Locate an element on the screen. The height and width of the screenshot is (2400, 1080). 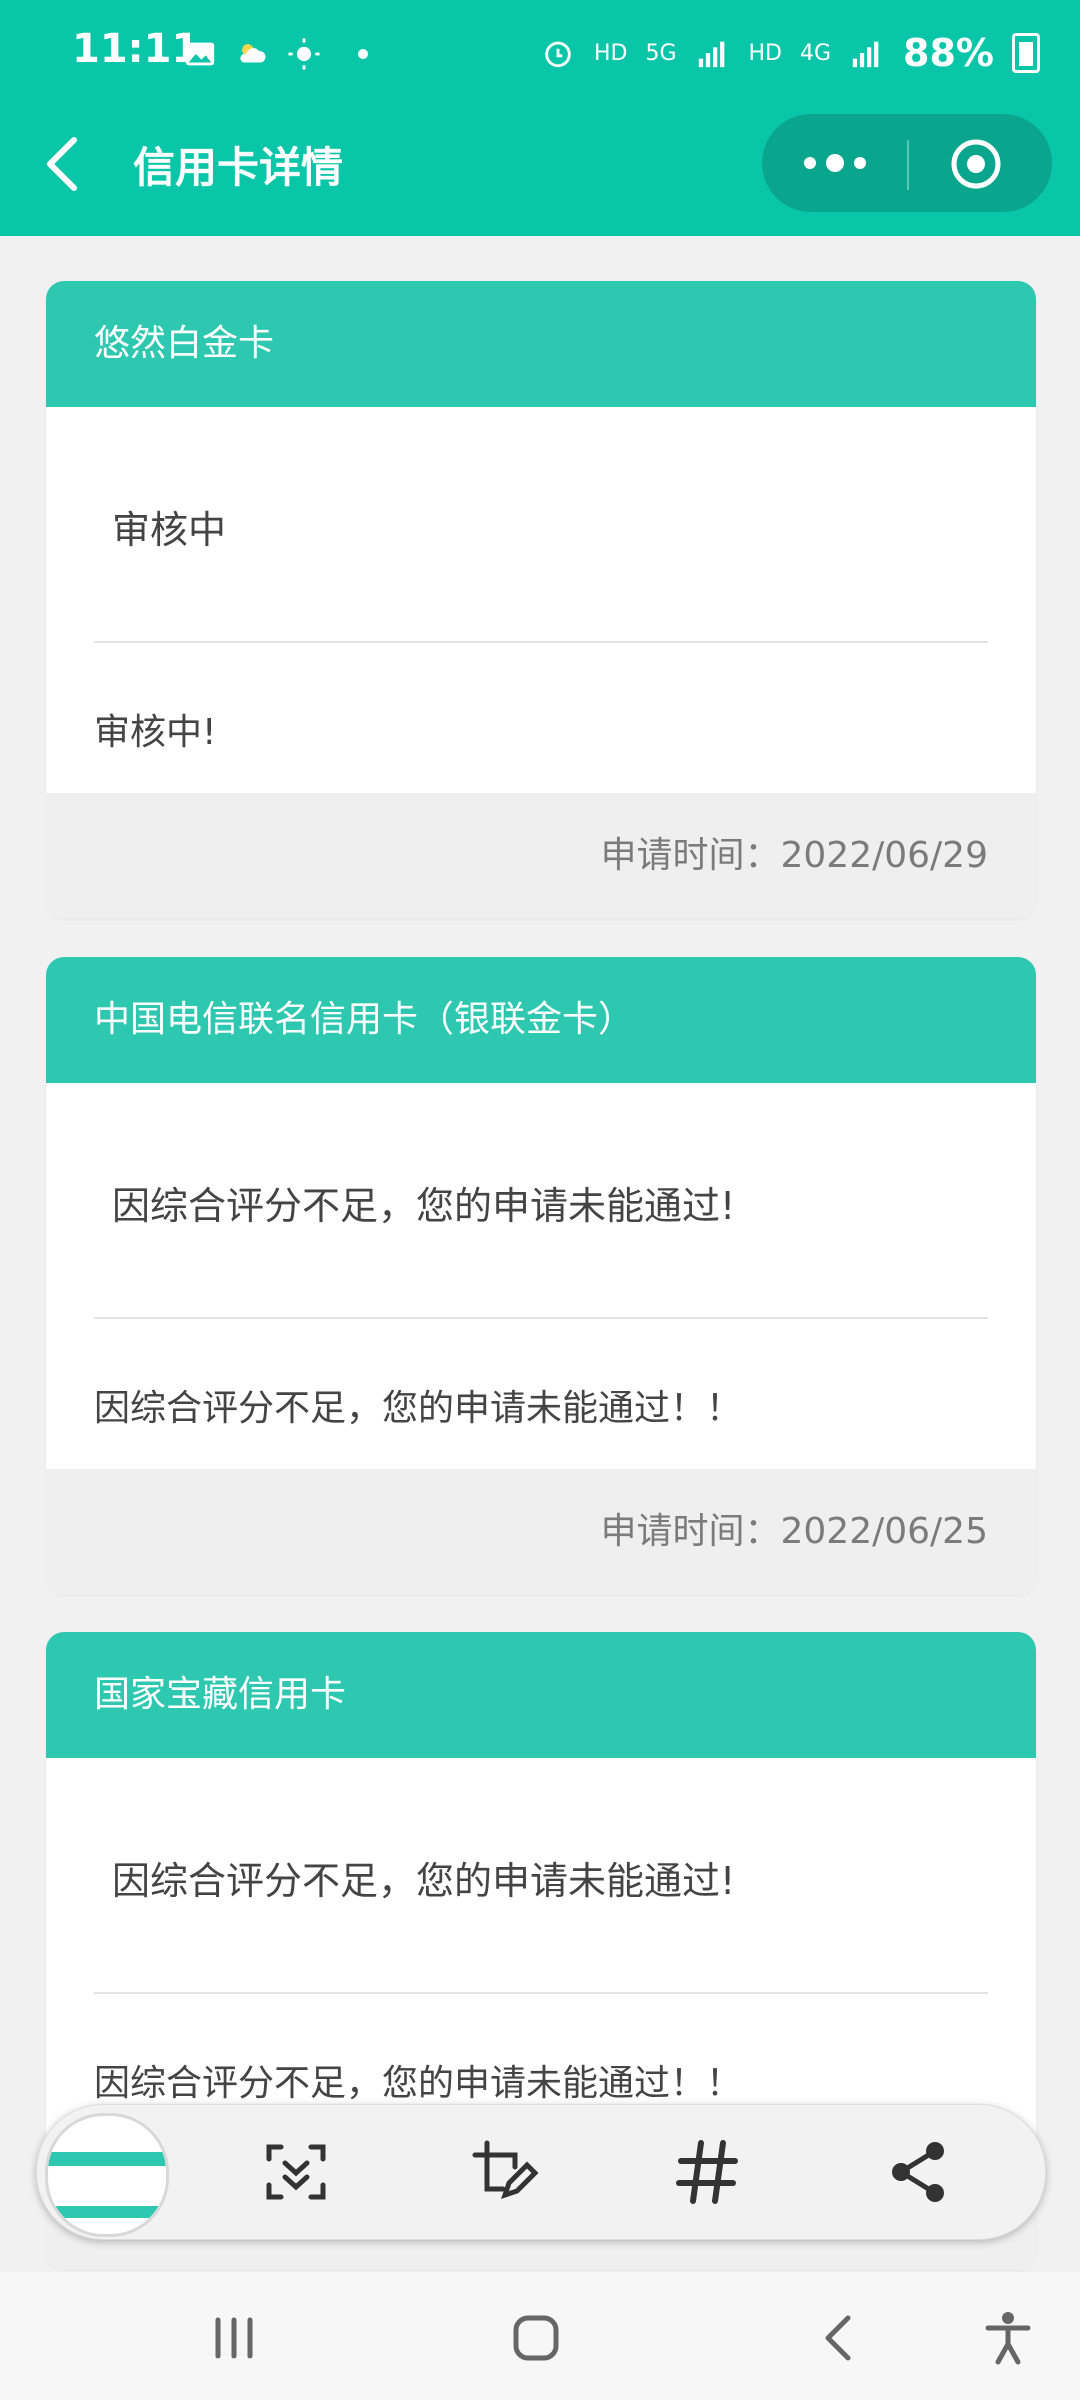
card-apply-time: 申请时间：2022/06/29 is located at coordinates (541, 856).